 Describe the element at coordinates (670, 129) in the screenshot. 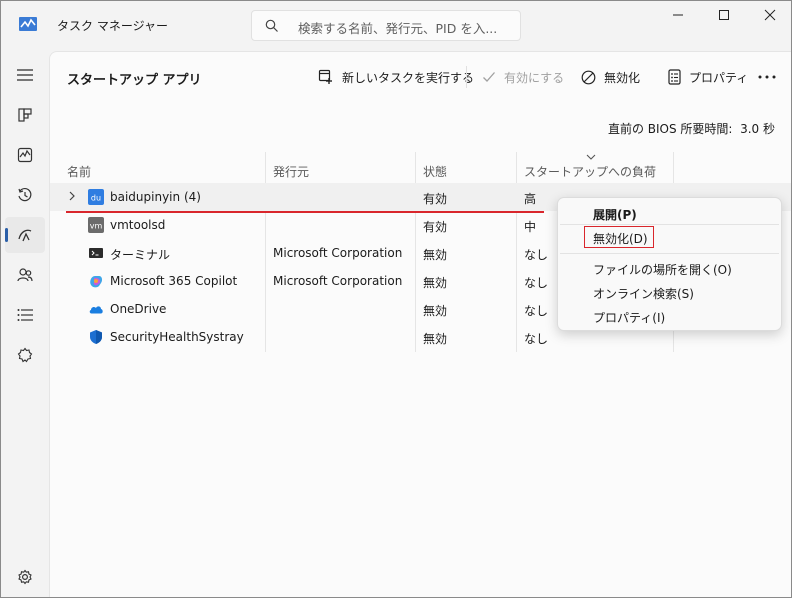

I see `bios-time-label: 直前の BIOS 所要時間:` at that location.